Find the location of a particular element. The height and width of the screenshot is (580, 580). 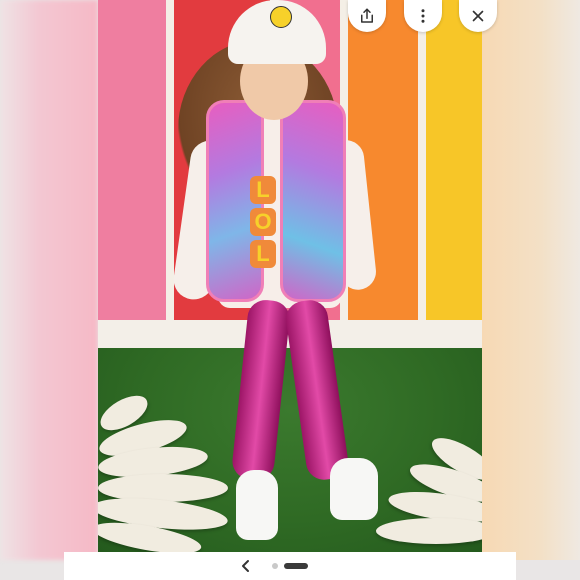

share-icon is located at coordinates (367, 15).